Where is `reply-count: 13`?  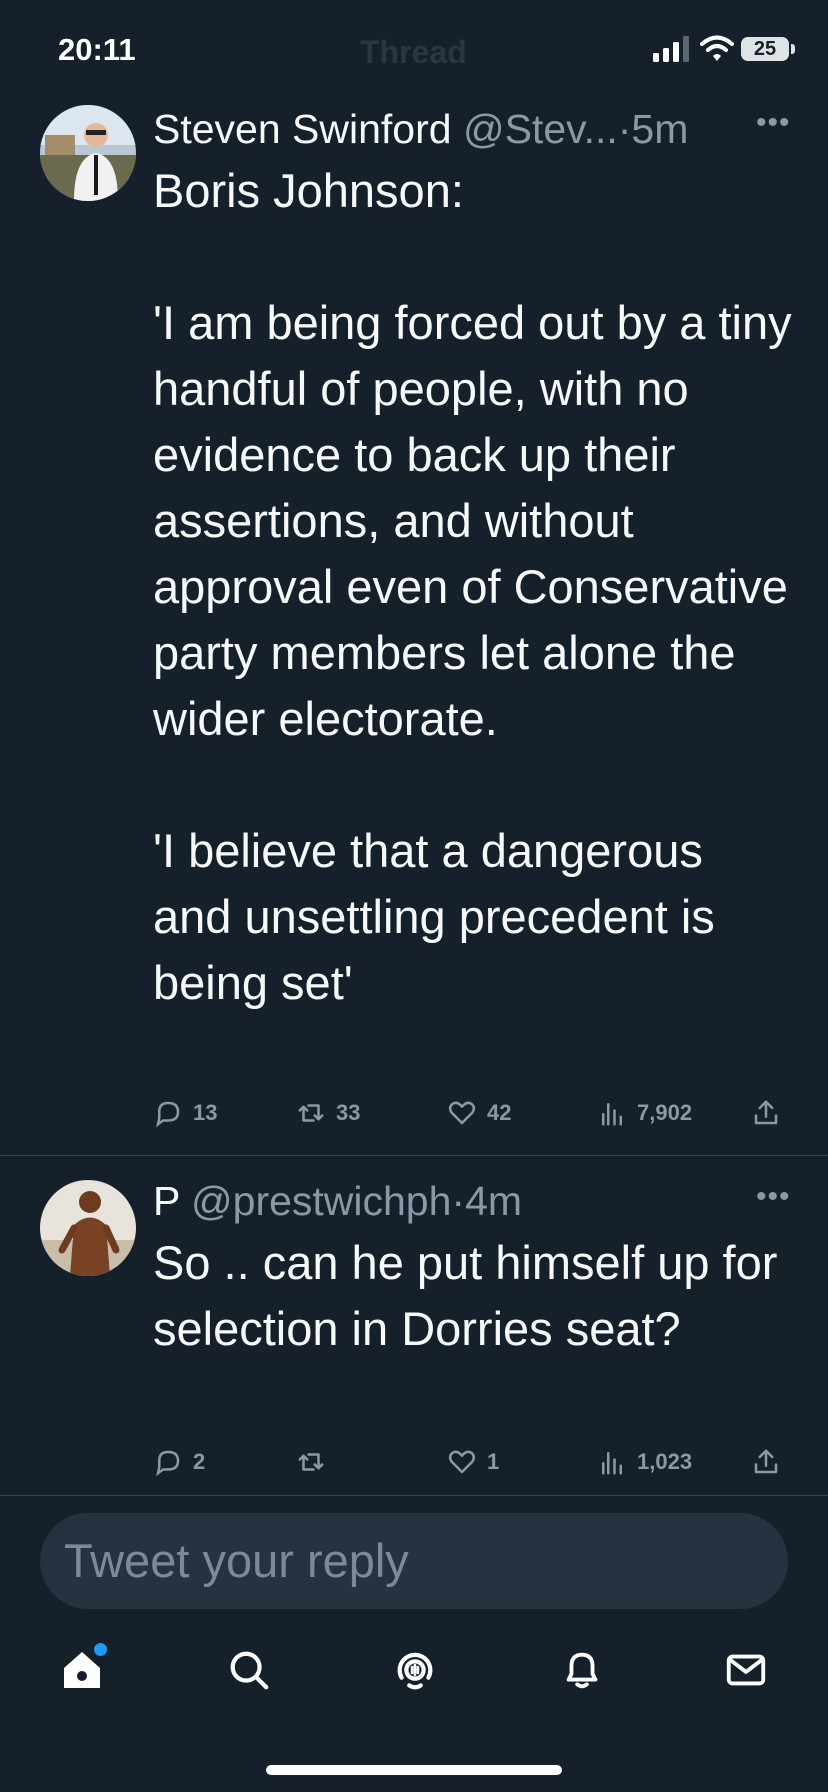 reply-count: 13 is located at coordinates (205, 1112).